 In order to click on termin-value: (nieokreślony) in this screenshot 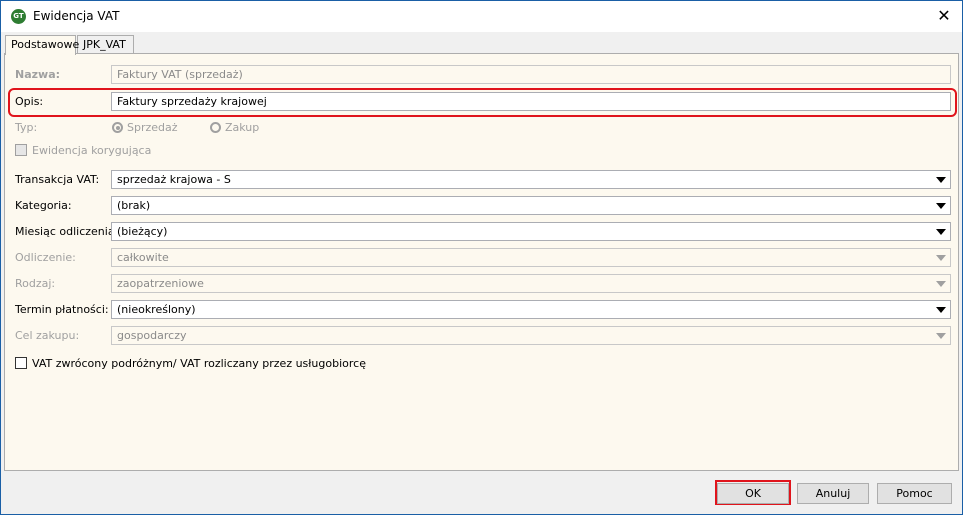, I will do `click(156, 309)`.